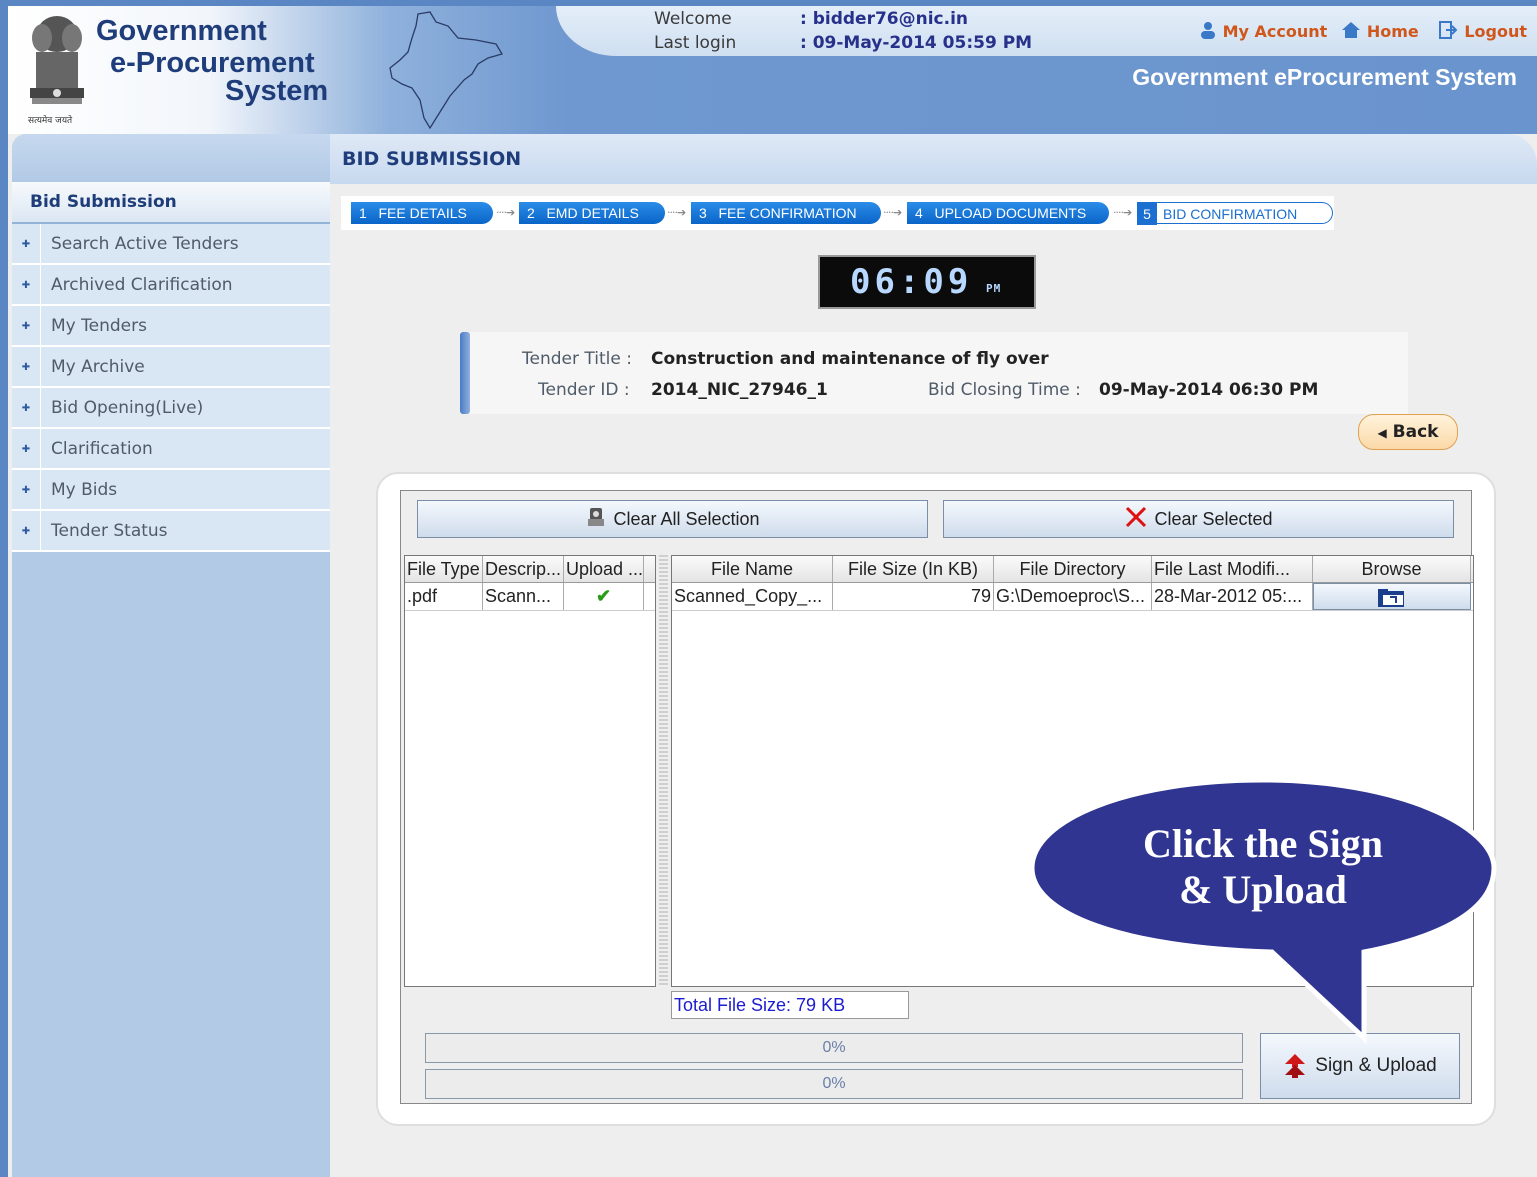  I want to click on callout-text: Click the Sign & Upload, so click(1263, 867).